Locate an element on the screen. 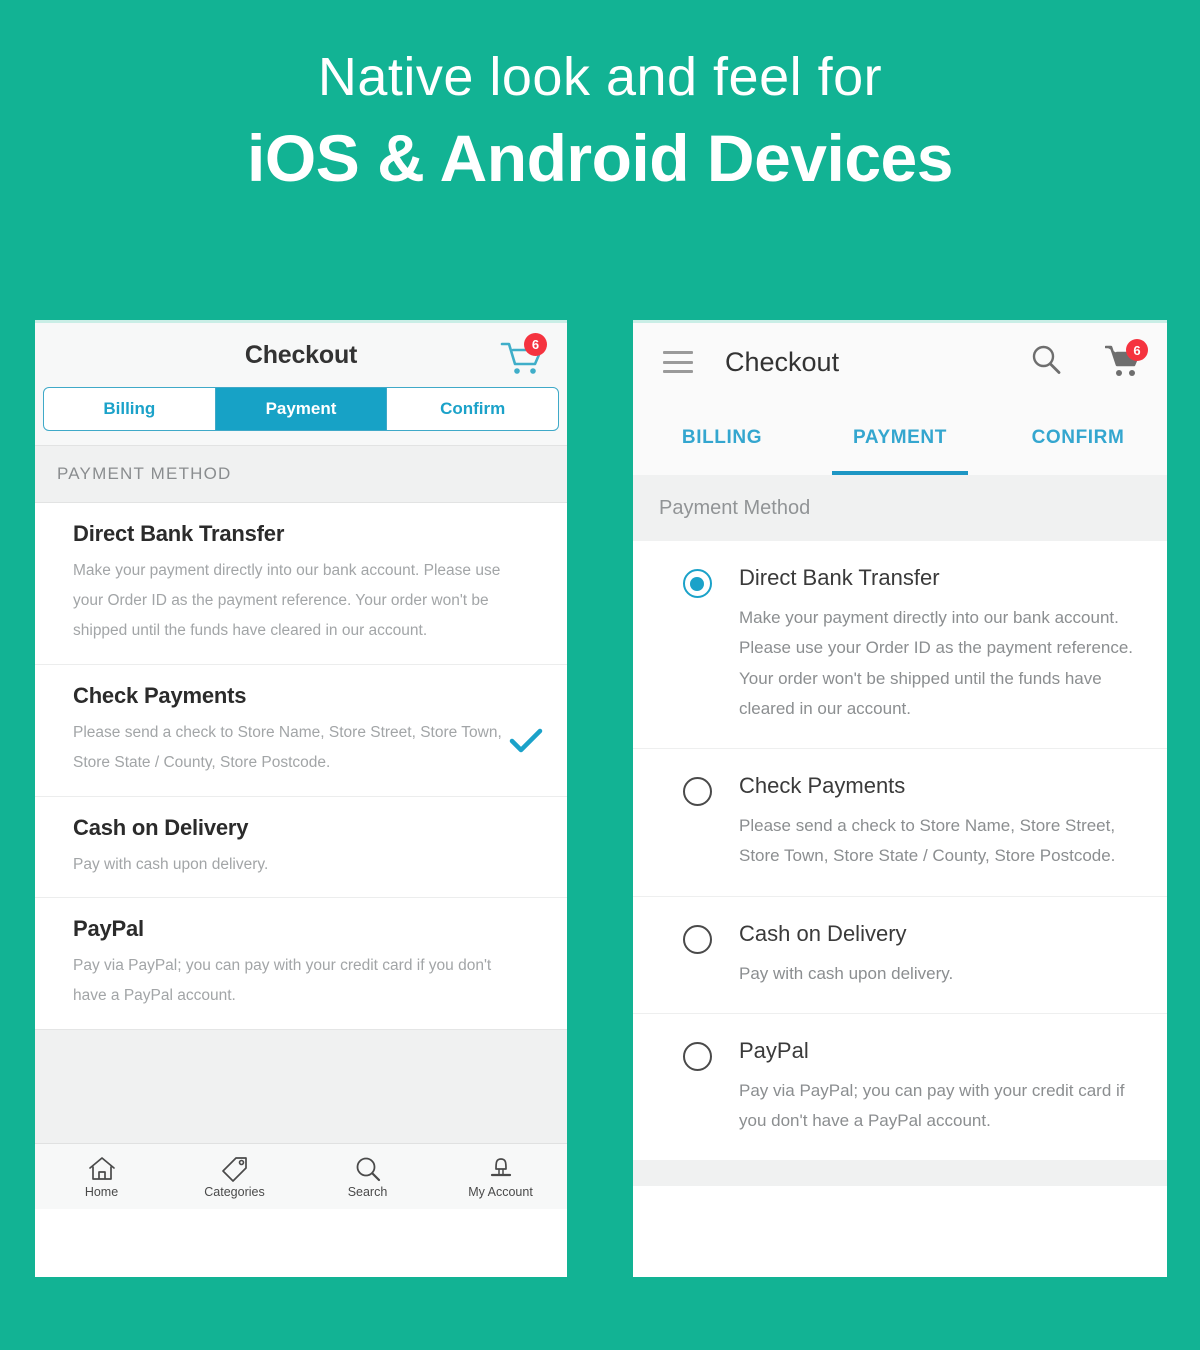  tab-billing: BILLING is located at coordinates (722, 438).